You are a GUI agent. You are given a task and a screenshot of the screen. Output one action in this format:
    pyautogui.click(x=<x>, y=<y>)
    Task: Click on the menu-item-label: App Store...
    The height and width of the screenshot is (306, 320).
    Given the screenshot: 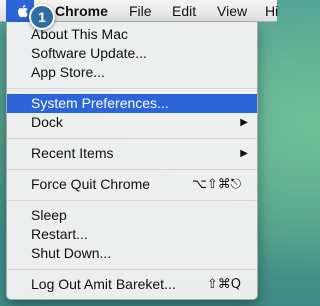 What is the action you would take?
    pyautogui.click(x=68, y=72)
    